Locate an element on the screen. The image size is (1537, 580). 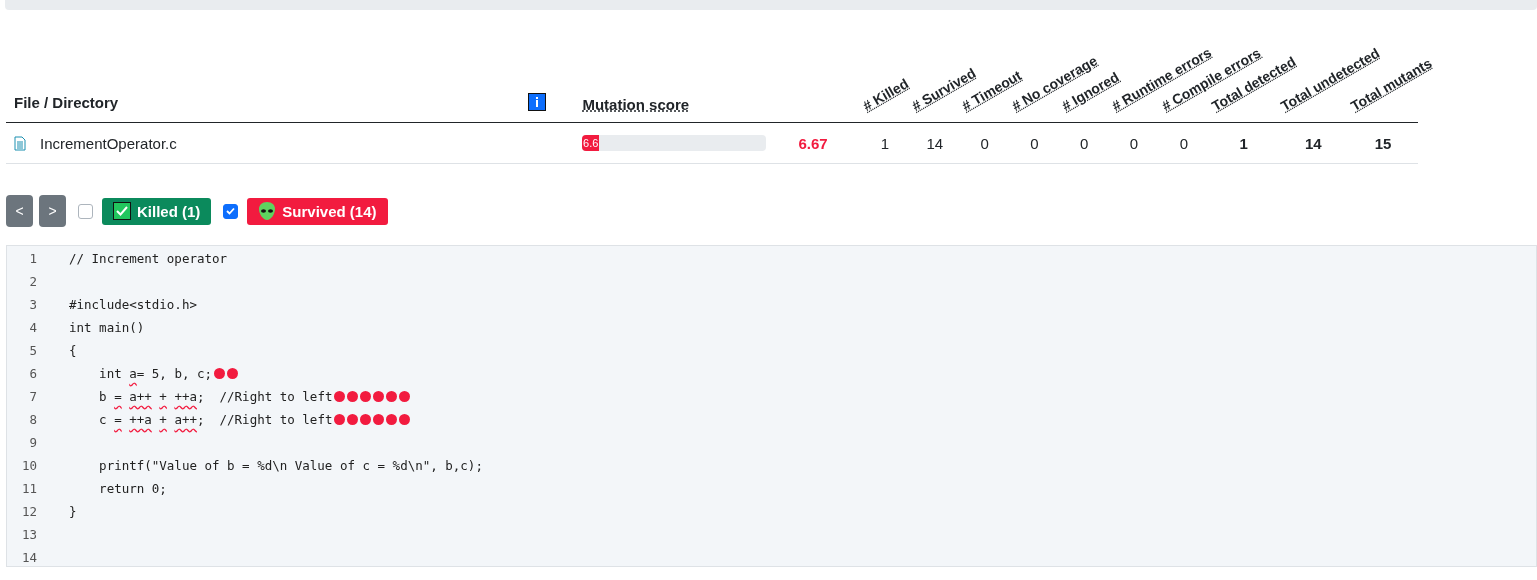
line-number: 8 is located at coordinates (32, 419).